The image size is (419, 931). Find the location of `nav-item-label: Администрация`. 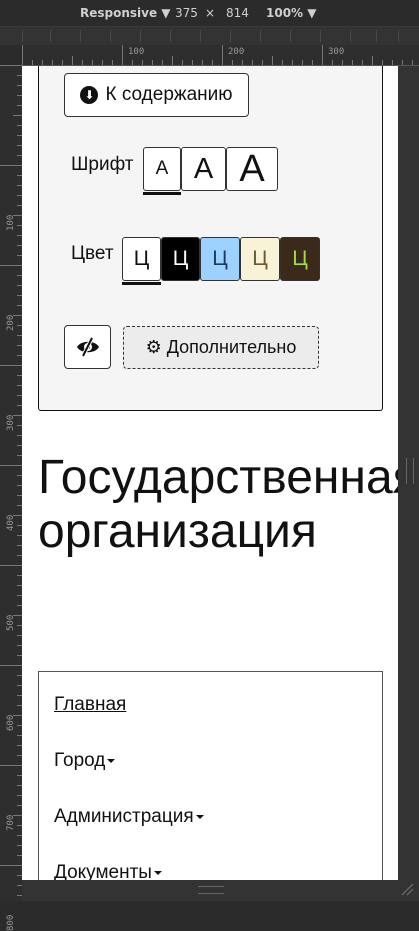

nav-item-label: Администрация is located at coordinates (124, 816).